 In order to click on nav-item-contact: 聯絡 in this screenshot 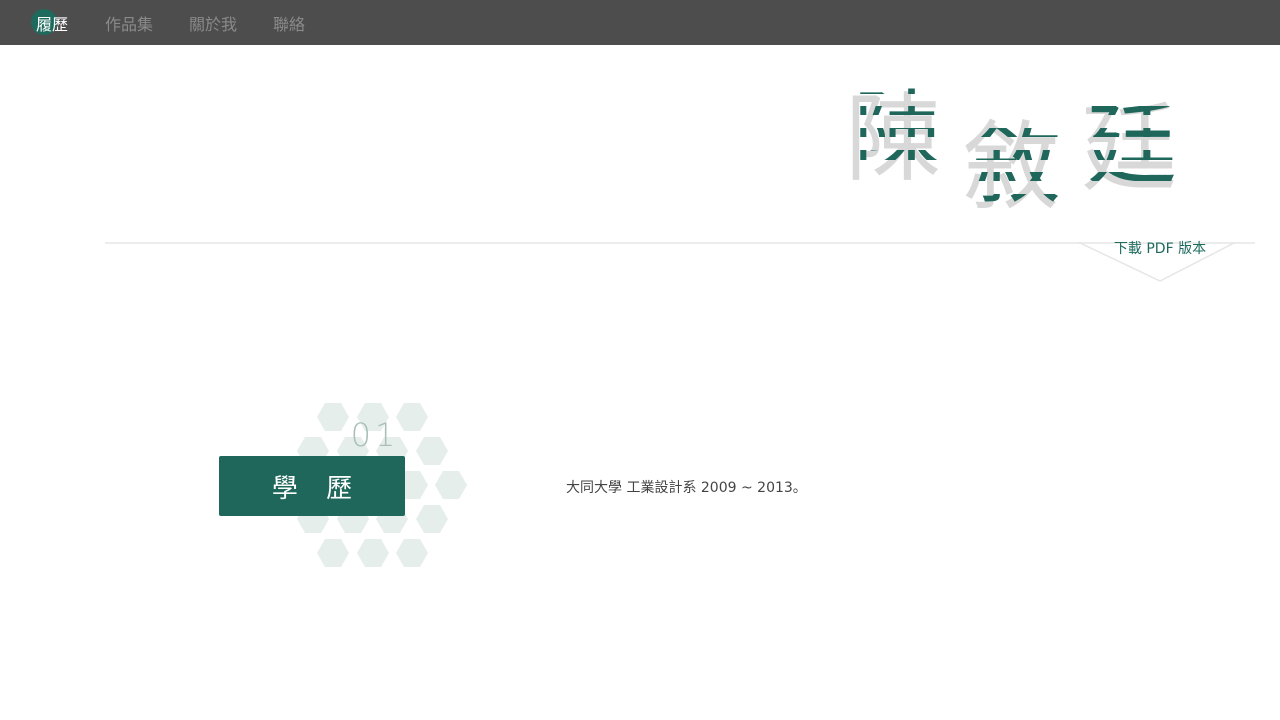, I will do `click(289, 22)`.